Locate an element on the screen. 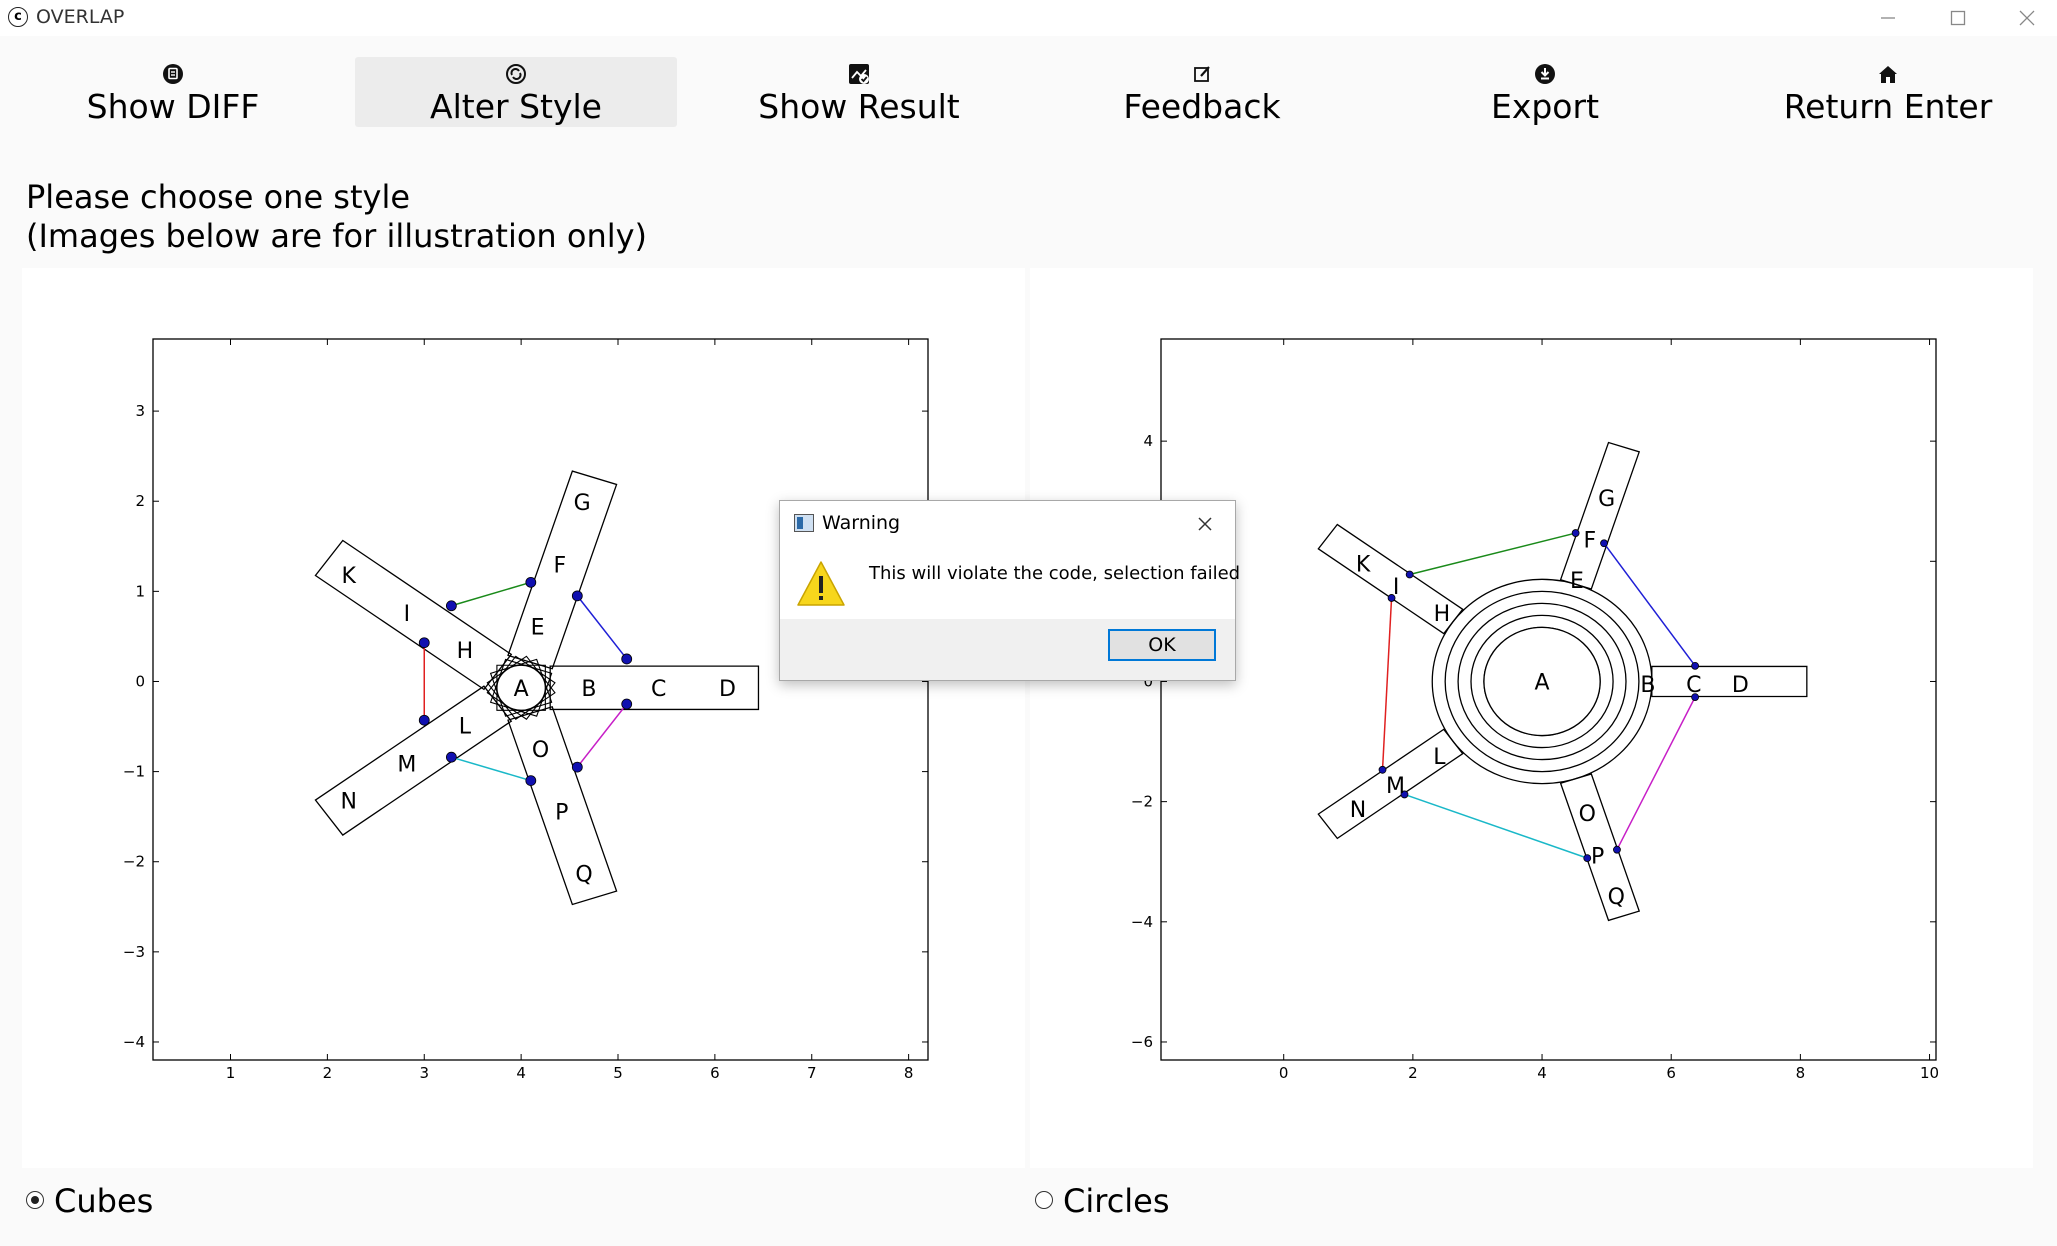 The width and height of the screenshot is (2057, 1246). return-enter-button: Return Enter is located at coordinates (1888, 92).